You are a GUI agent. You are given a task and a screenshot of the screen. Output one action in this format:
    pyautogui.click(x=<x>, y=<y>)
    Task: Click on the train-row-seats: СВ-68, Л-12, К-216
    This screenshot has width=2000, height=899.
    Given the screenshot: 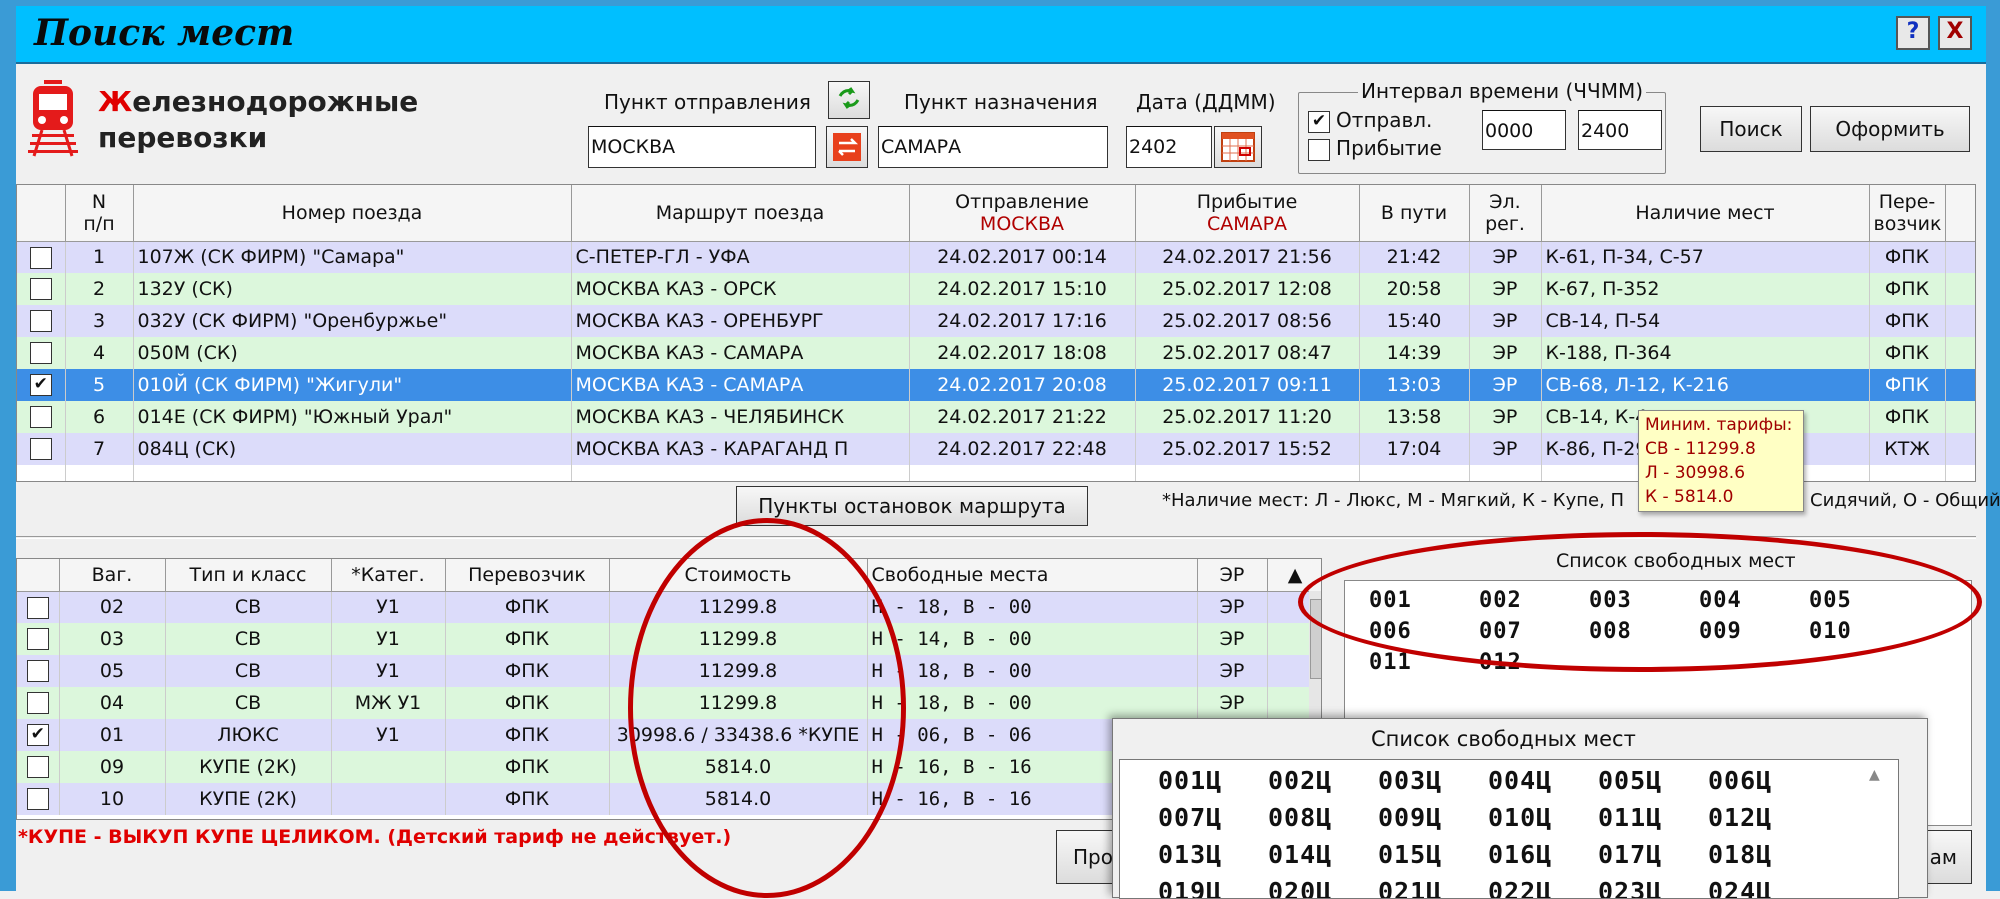 What is the action you would take?
    pyautogui.click(x=1705, y=385)
    